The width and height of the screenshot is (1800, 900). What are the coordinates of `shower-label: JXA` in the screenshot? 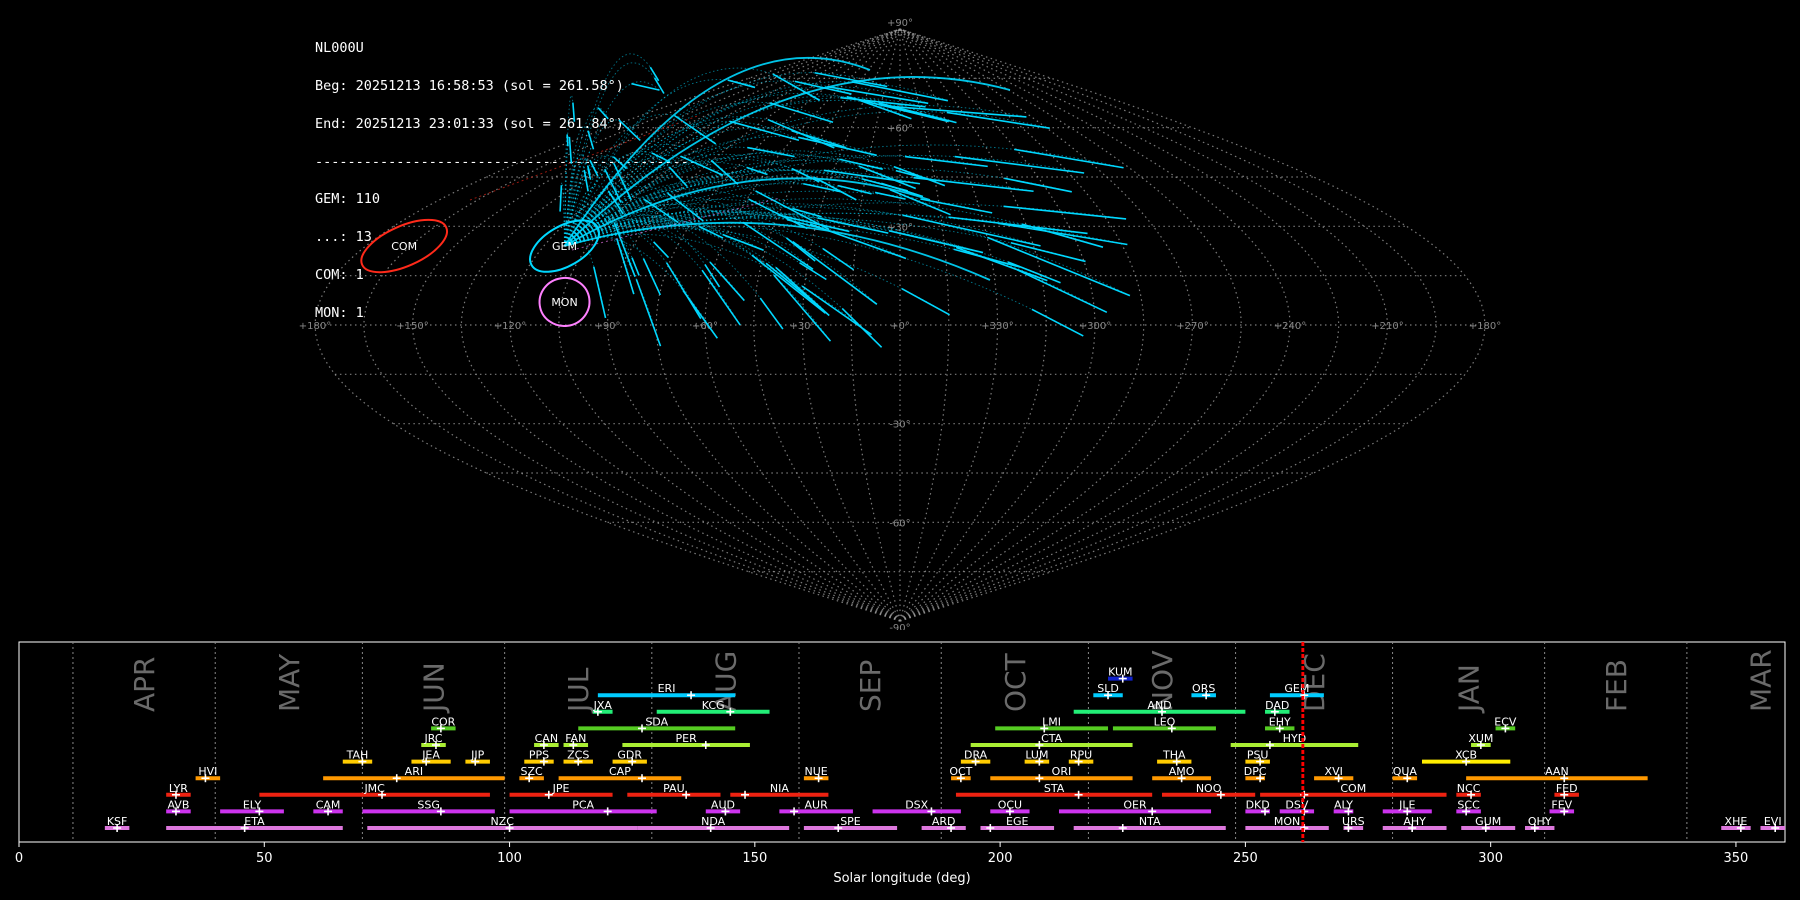 It's located at (603, 705).